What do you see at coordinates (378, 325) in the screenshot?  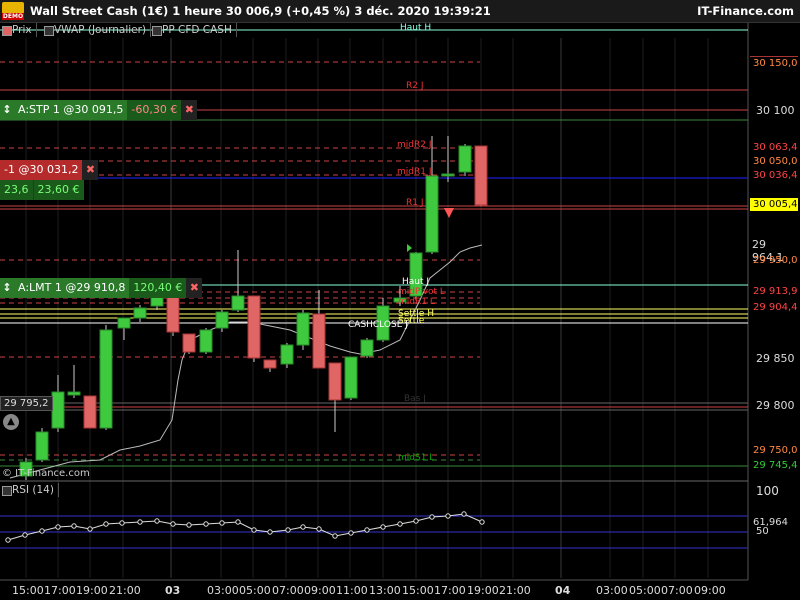 I see `level-label: CASHCLOSE J` at bounding box center [378, 325].